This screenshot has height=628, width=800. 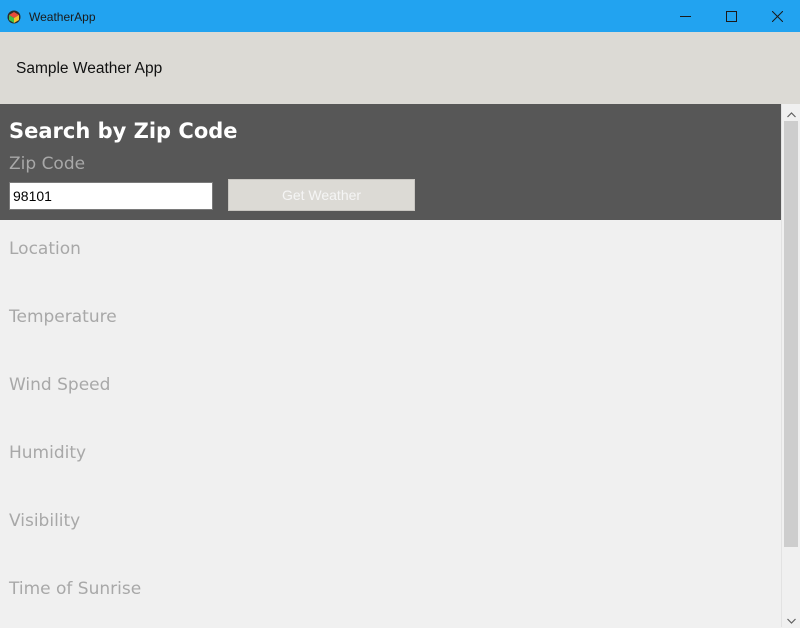 What do you see at coordinates (48, 453) in the screenshot?
I see `humidity-label: Humidity` at bounding box center [48, 453].